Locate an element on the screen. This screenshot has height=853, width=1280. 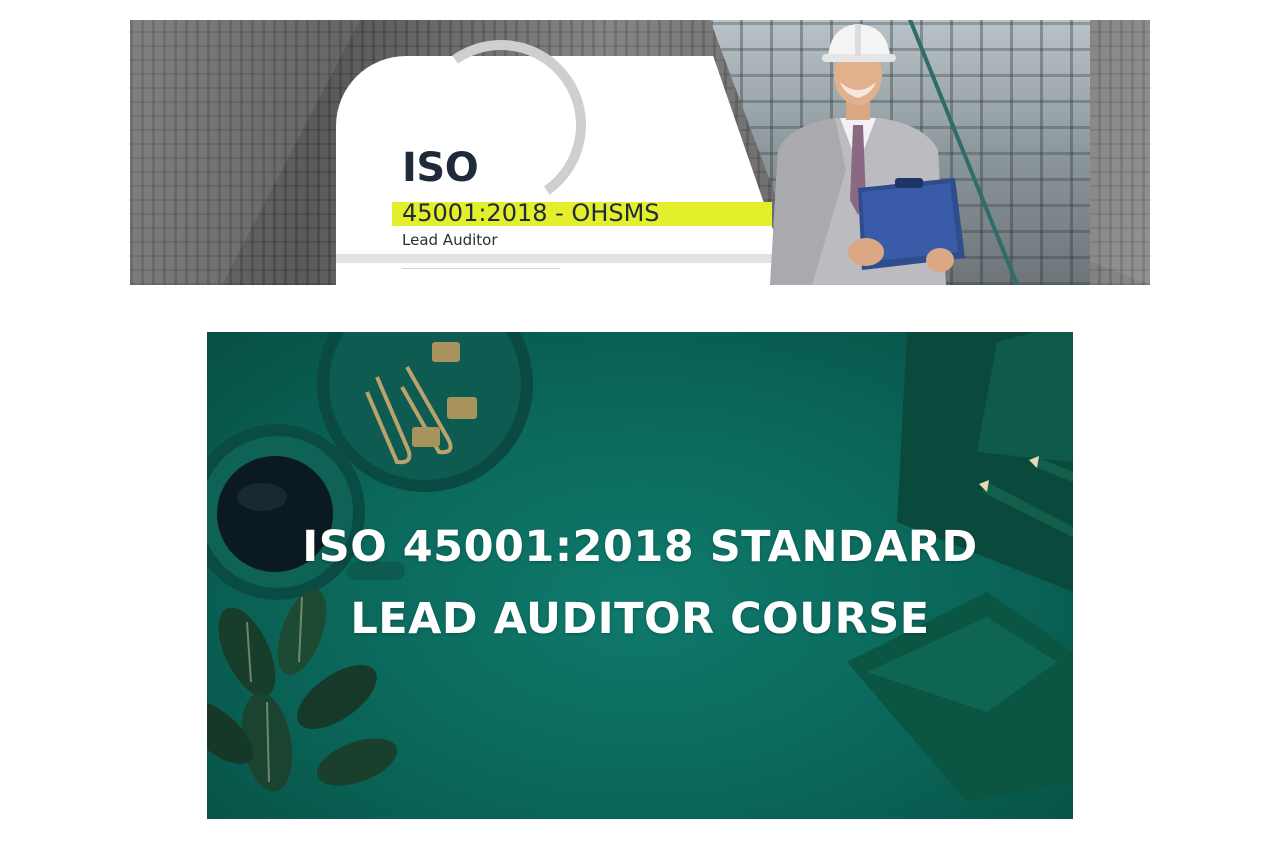
divider is located at coordinates (481, 268).